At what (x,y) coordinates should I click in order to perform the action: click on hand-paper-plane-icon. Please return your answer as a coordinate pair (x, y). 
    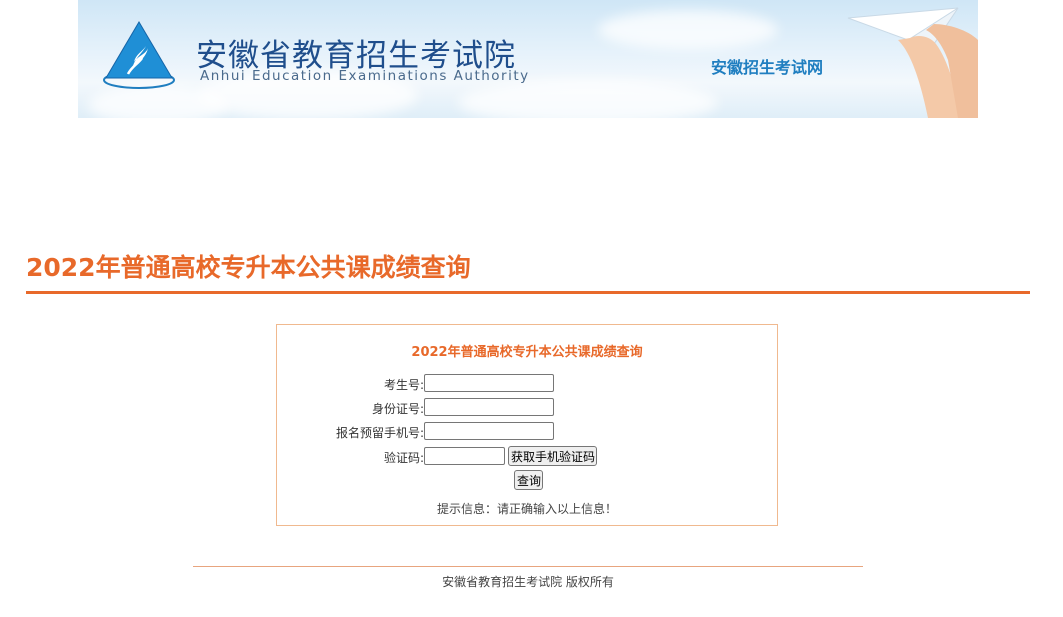
    Looking at the image, I should click on (912, 62).